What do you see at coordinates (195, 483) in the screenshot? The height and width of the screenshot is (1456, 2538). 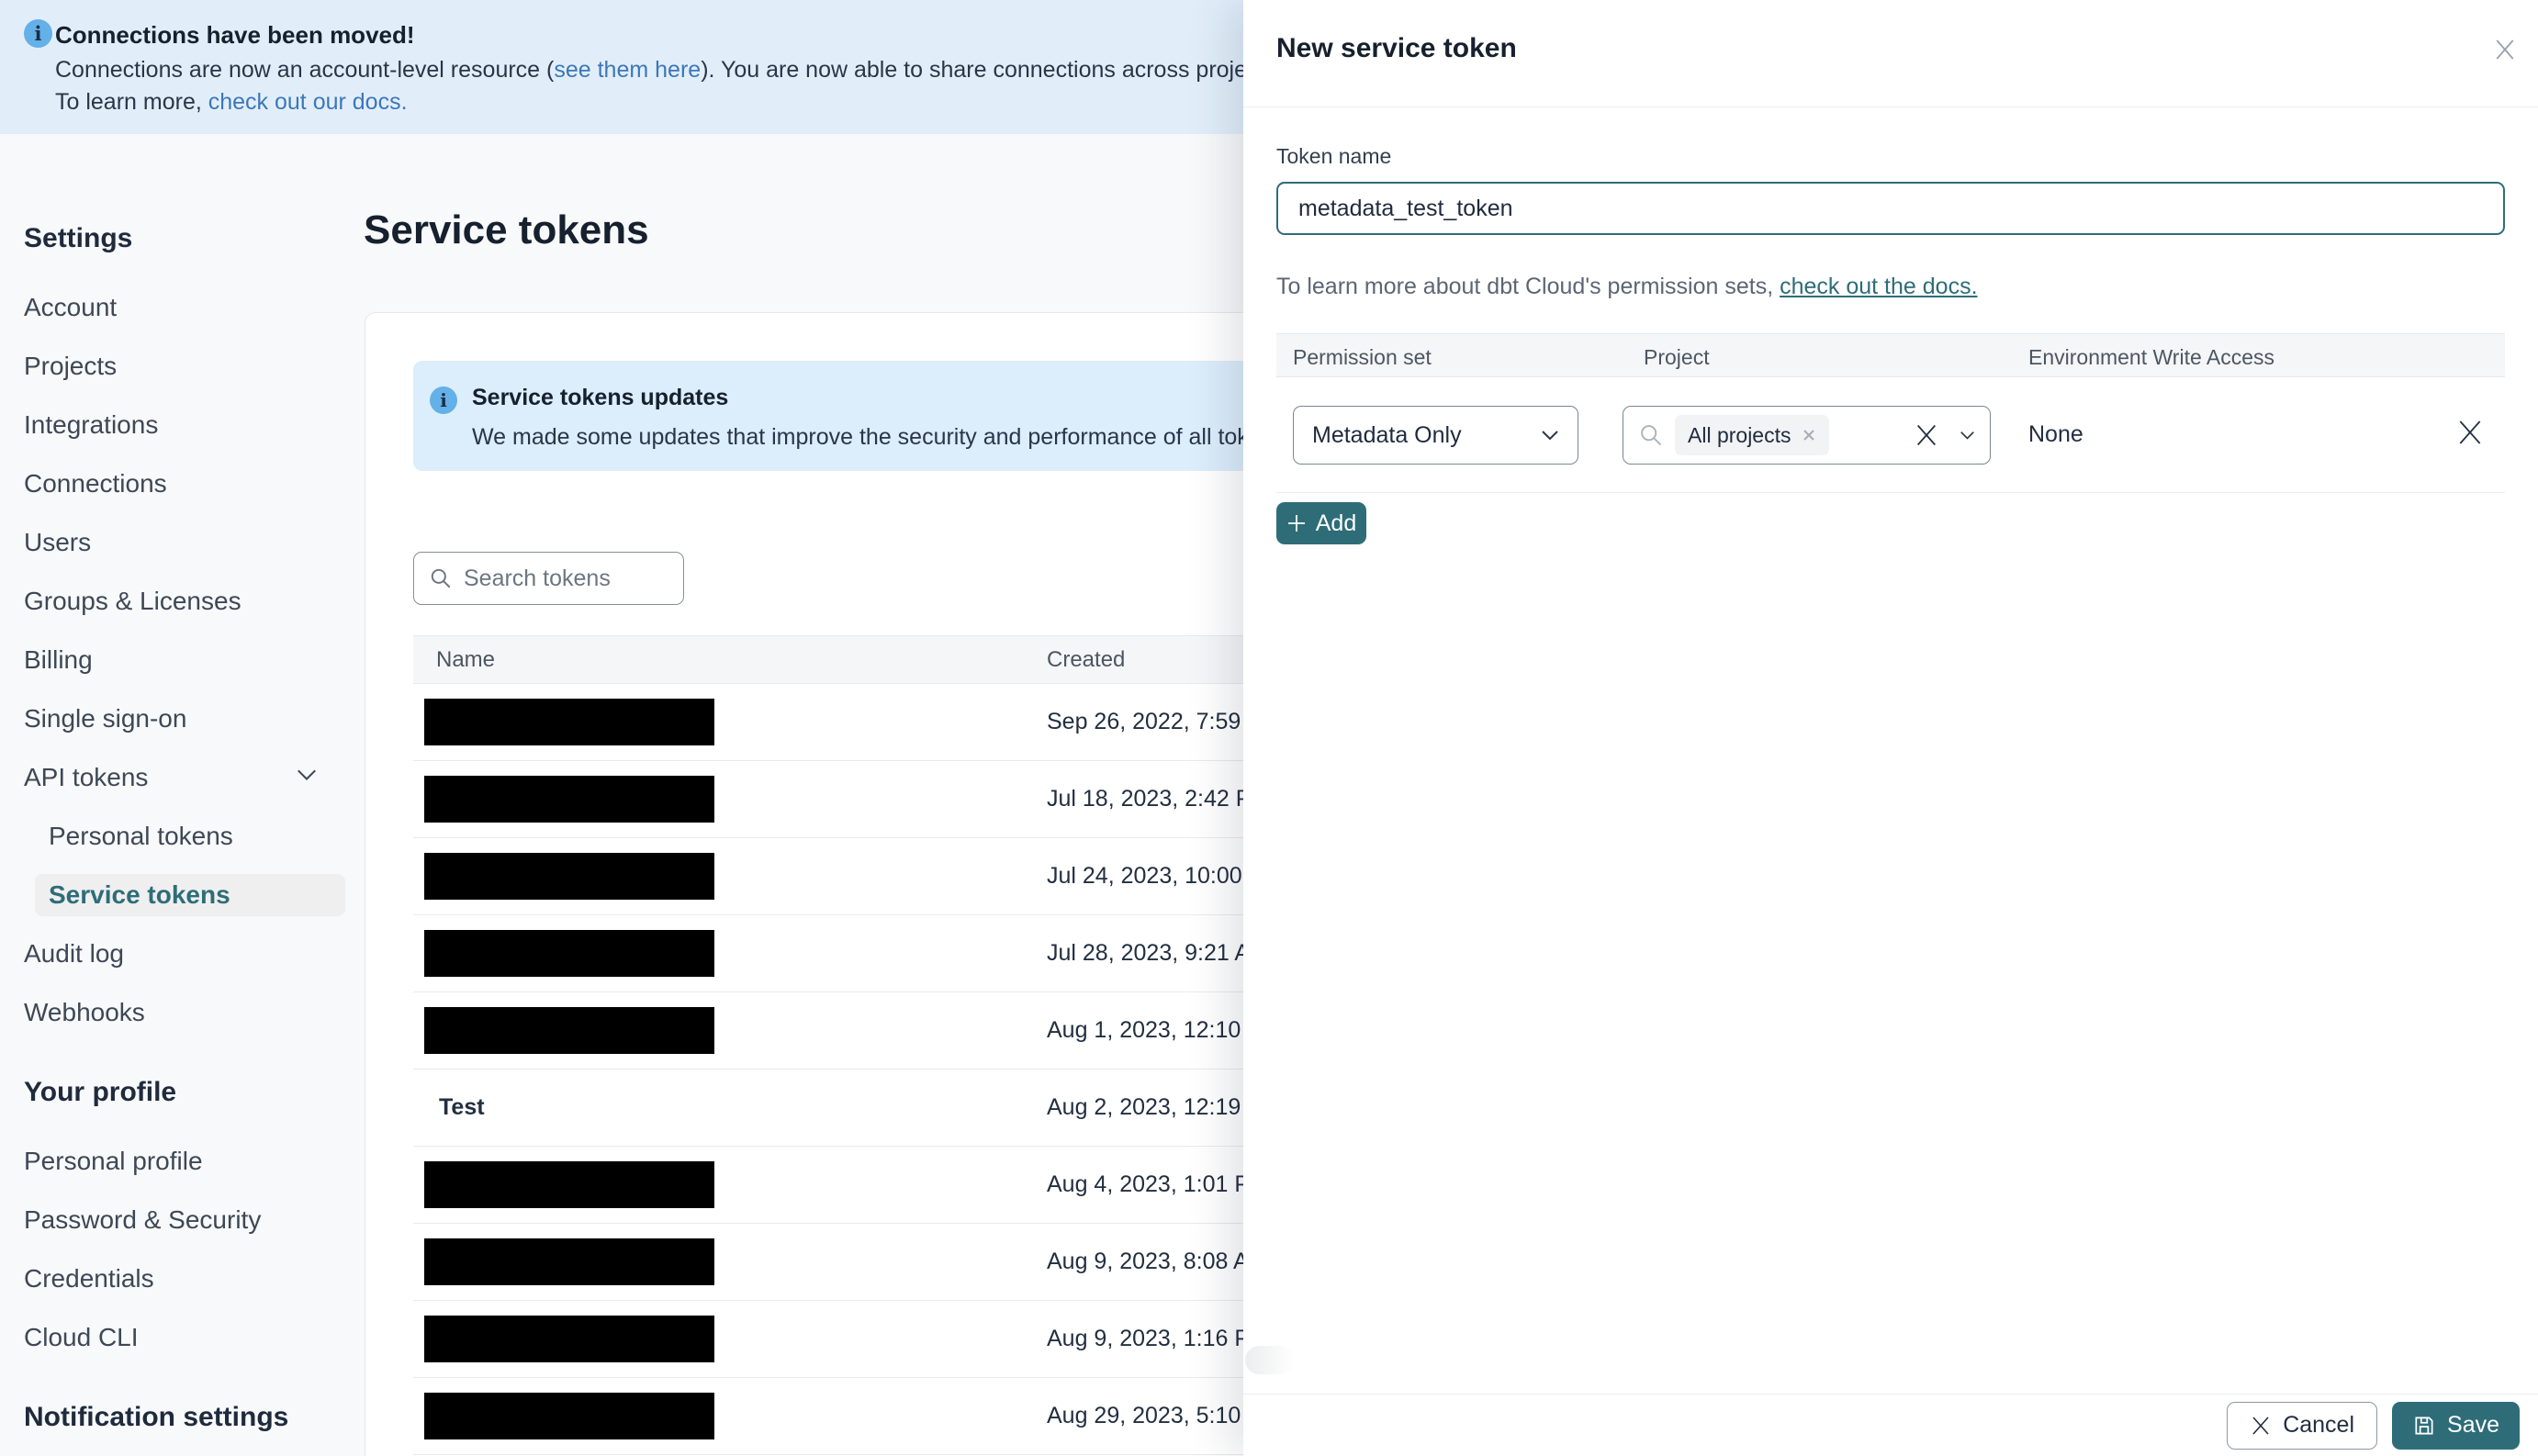 I see `sidebar-item-connections: Connections` at bounding box center [195, 483].